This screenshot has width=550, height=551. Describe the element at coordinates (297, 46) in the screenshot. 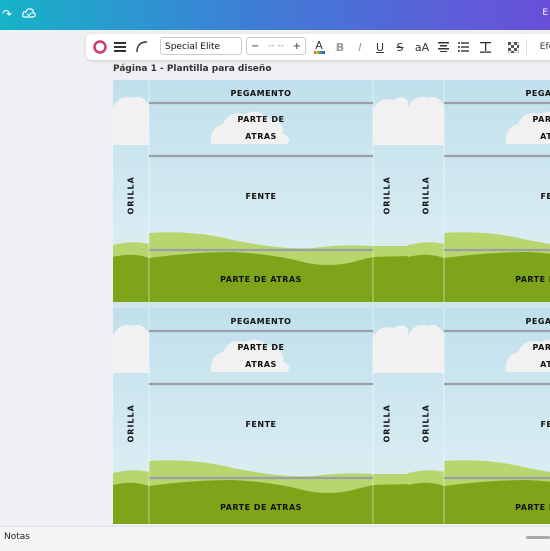

I see `size-increase-button: +` at that location.